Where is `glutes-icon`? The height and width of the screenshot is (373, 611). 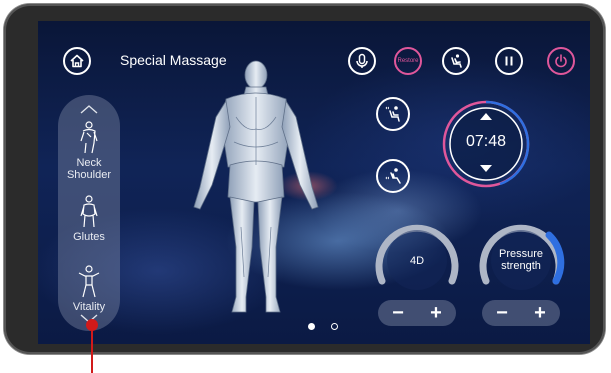 glutes-icon is located at coordinates (89, 211).